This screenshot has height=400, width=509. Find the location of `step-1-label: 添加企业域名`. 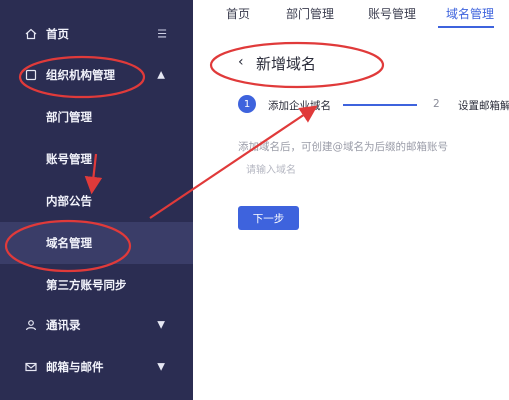

step-1-label: 添加企业域名 is located at coordinates (299, 106).